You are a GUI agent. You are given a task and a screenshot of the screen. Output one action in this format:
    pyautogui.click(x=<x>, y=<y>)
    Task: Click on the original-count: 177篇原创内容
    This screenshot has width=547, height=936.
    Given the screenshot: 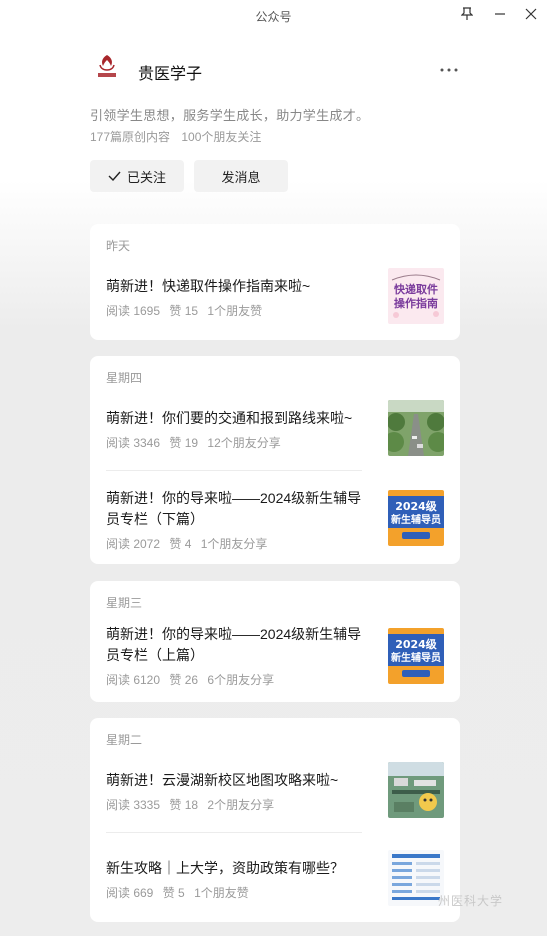 What is the action you would take?
    pyautogui.click(x=130, y=137)
    